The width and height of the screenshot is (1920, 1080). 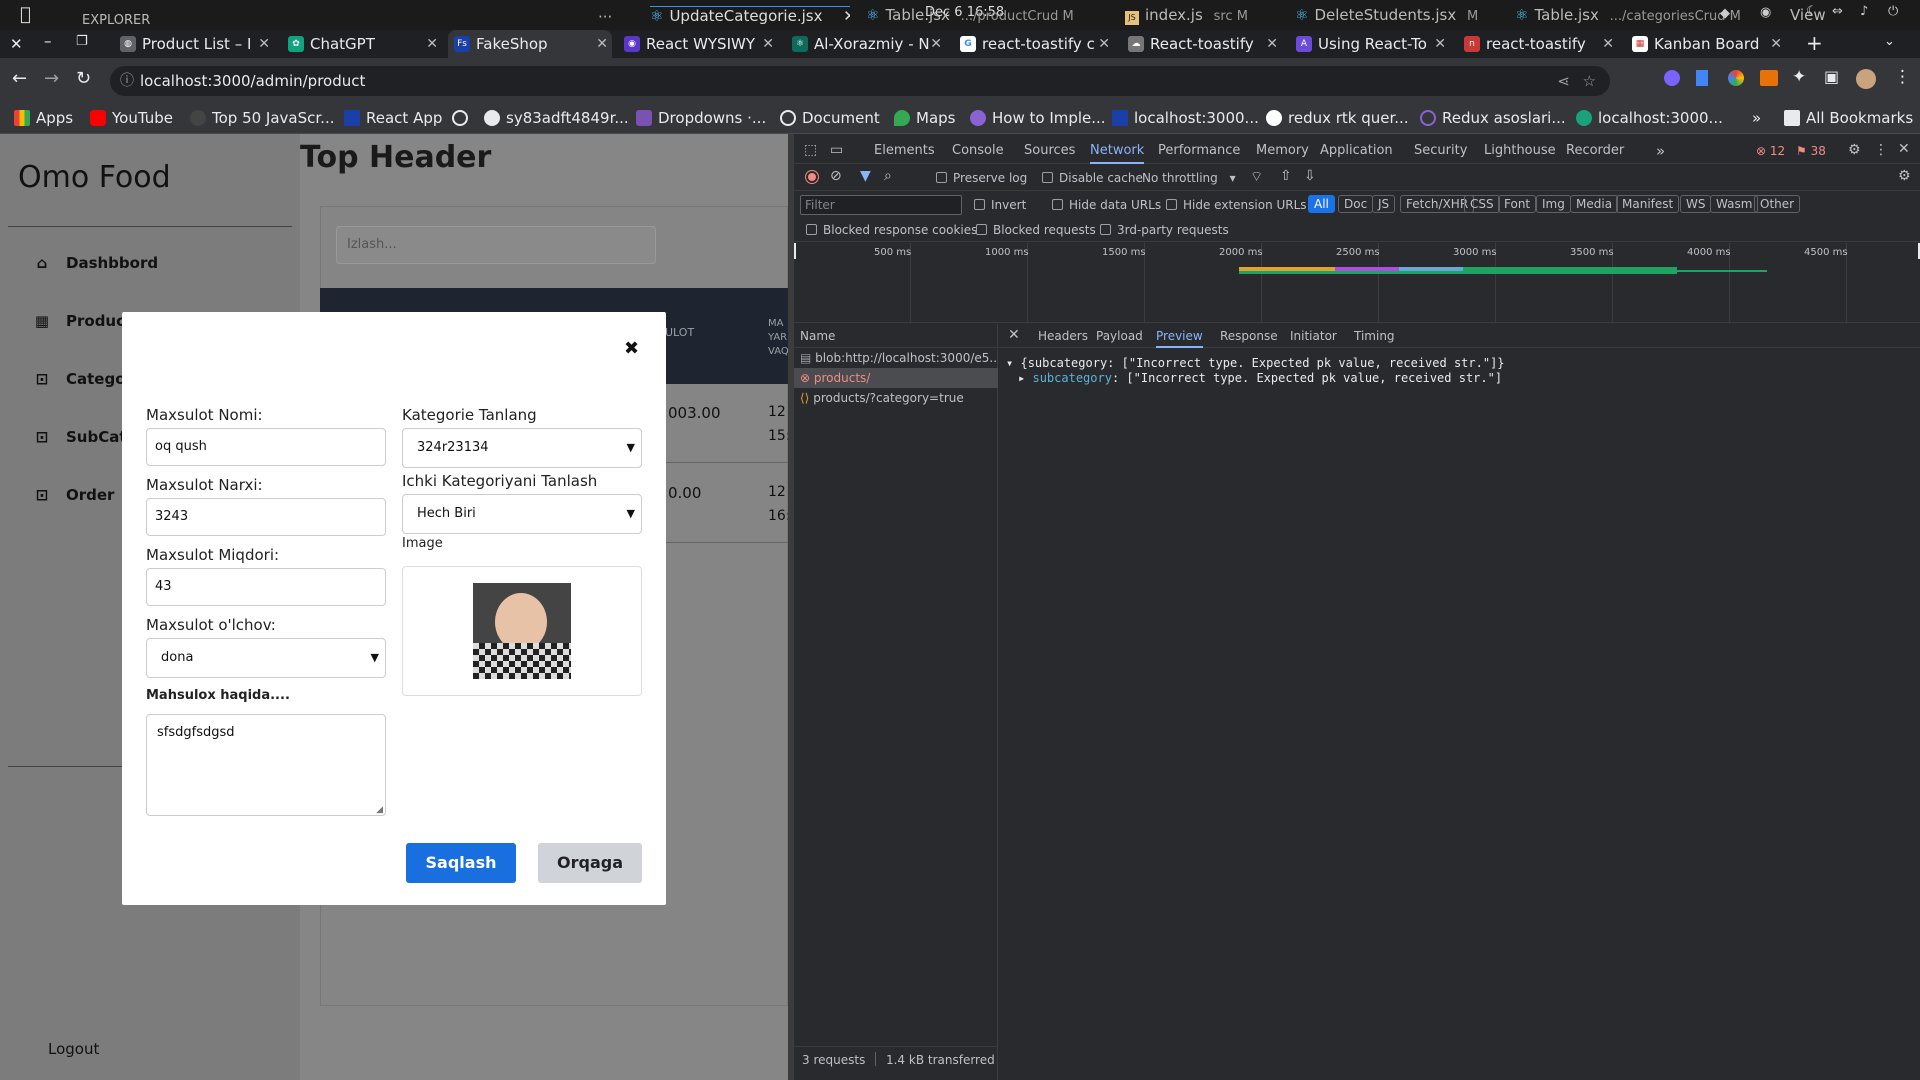 I want to click on request-row-selected: ⊗ products/, so click(x=896, y=378).